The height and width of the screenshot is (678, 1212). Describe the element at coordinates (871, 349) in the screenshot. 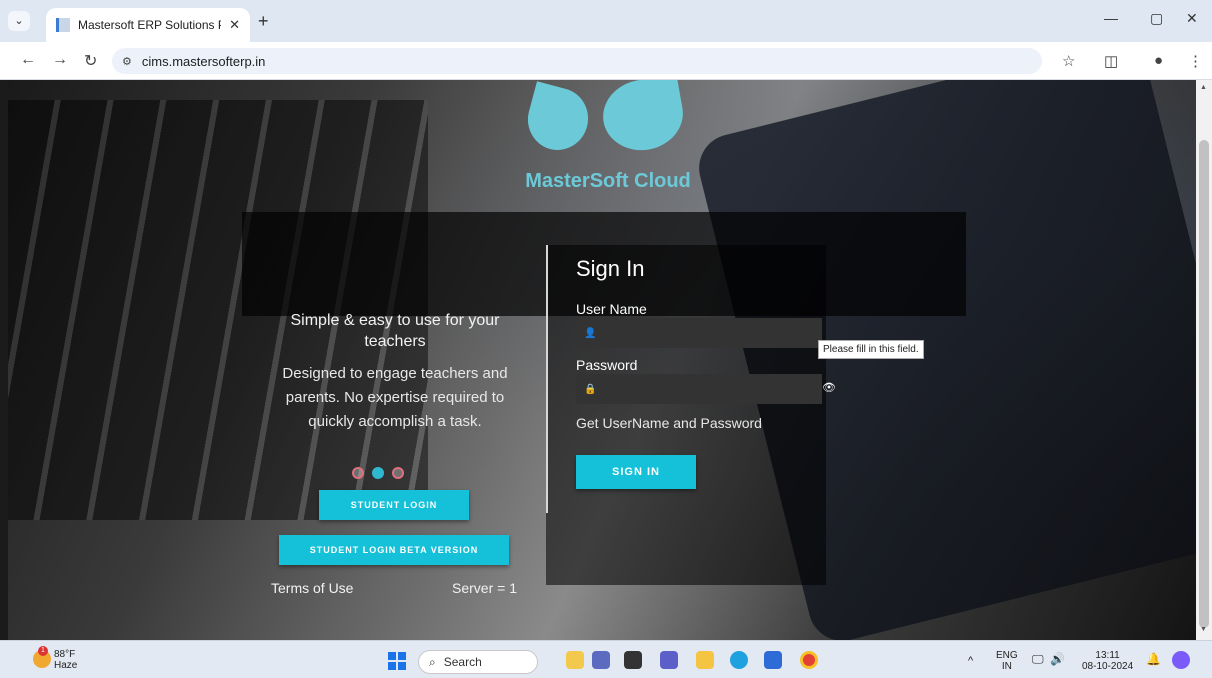

I see `validation-tooltip: Please fill in this field.` at that location.